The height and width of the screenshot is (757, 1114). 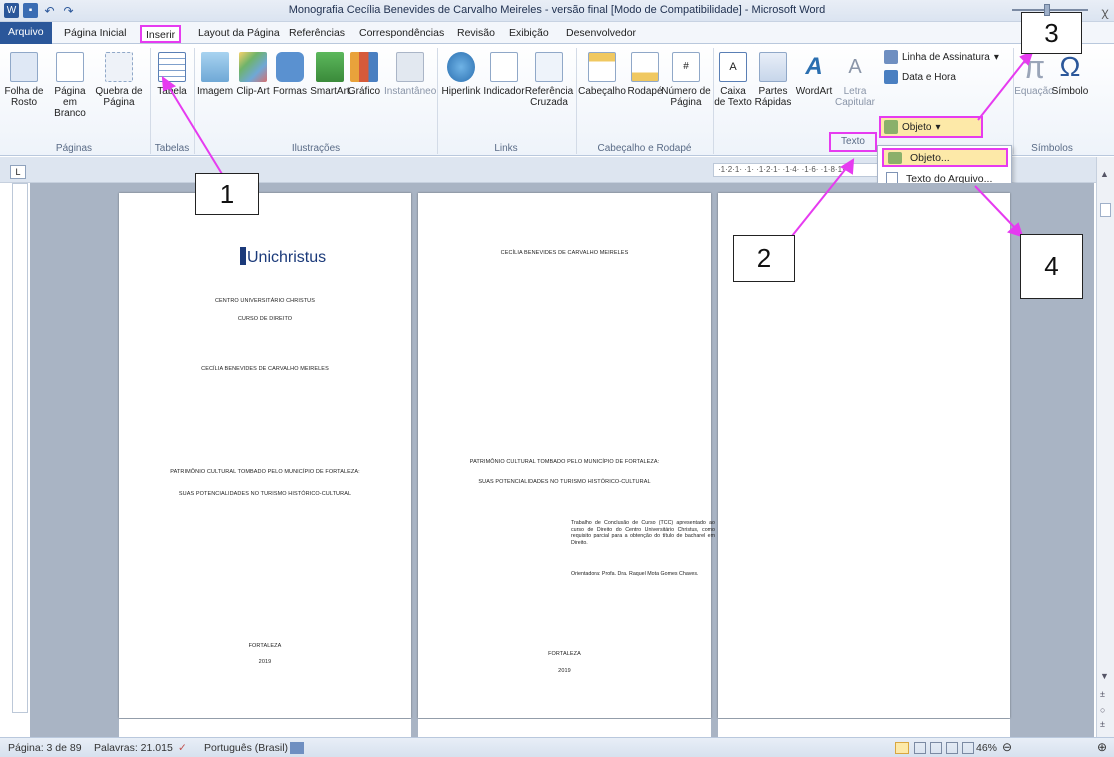 I want to click on formas-button: Formas, so click(x=290, y=74).